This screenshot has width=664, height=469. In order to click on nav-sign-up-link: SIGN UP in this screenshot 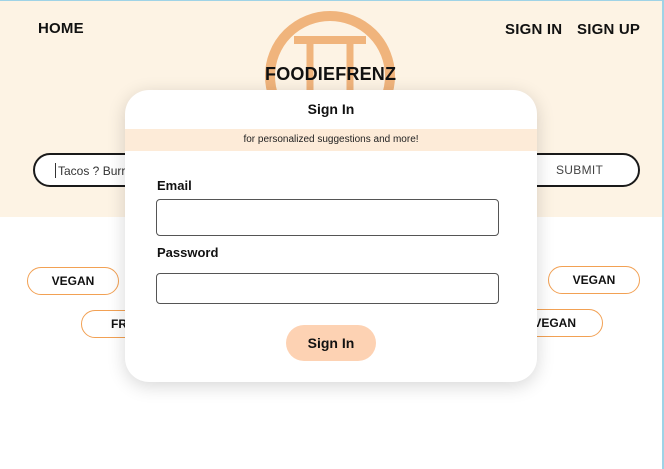, I will do `click(608, 29)`.